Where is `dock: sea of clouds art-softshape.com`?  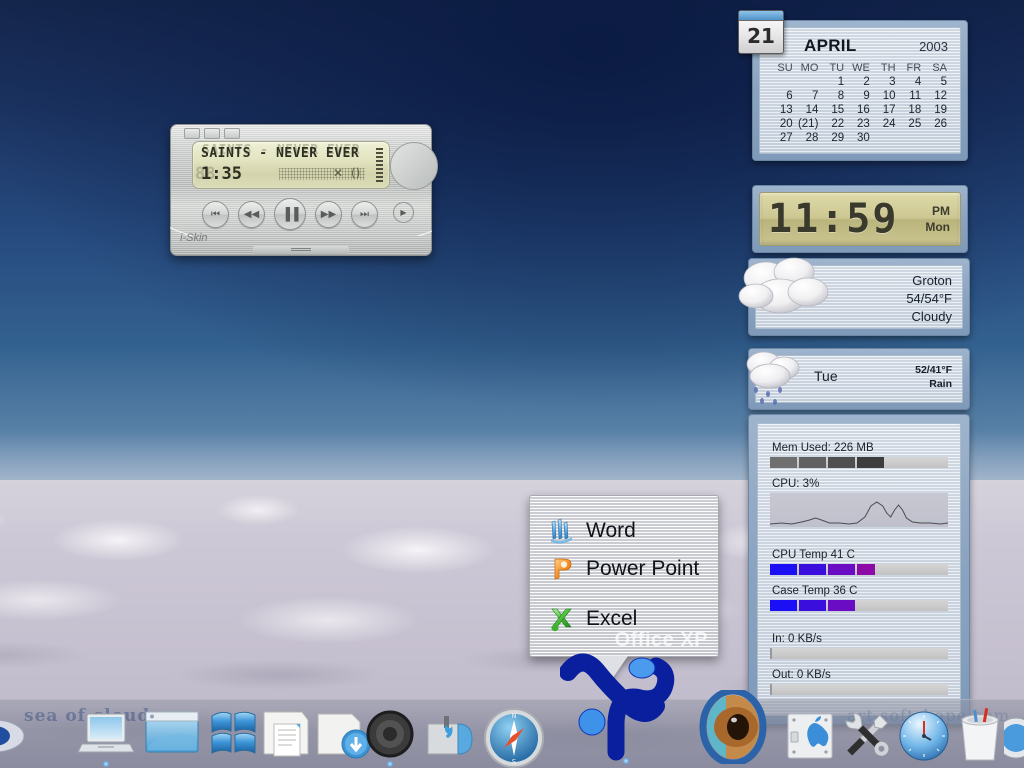 dock: sea of clouds art-softshape.com is located at coordinates (512, 710).